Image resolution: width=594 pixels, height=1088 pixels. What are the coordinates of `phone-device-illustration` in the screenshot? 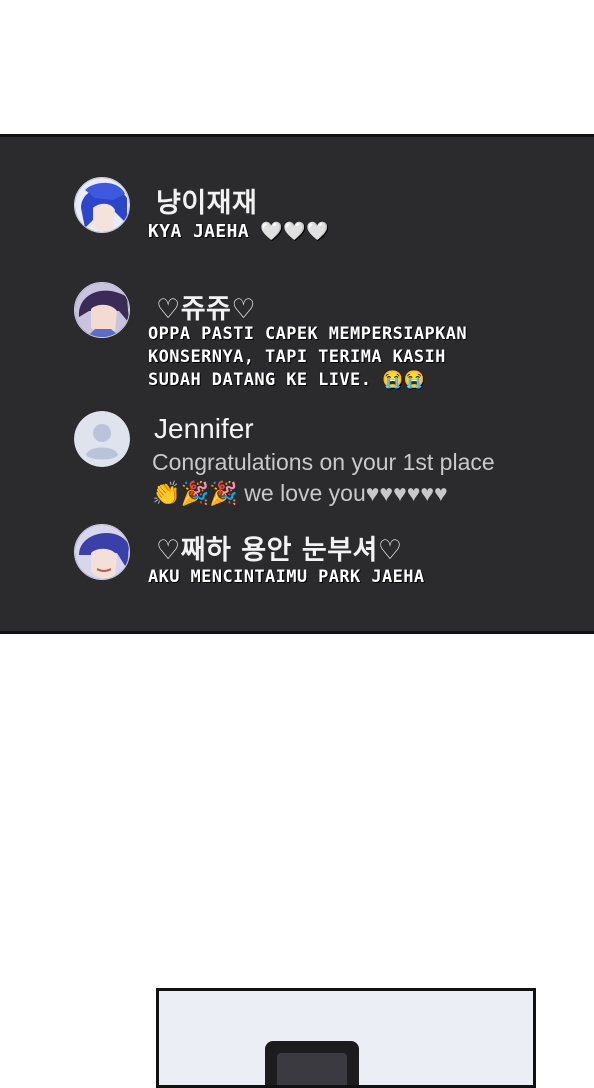 It's located at (312, 1063).